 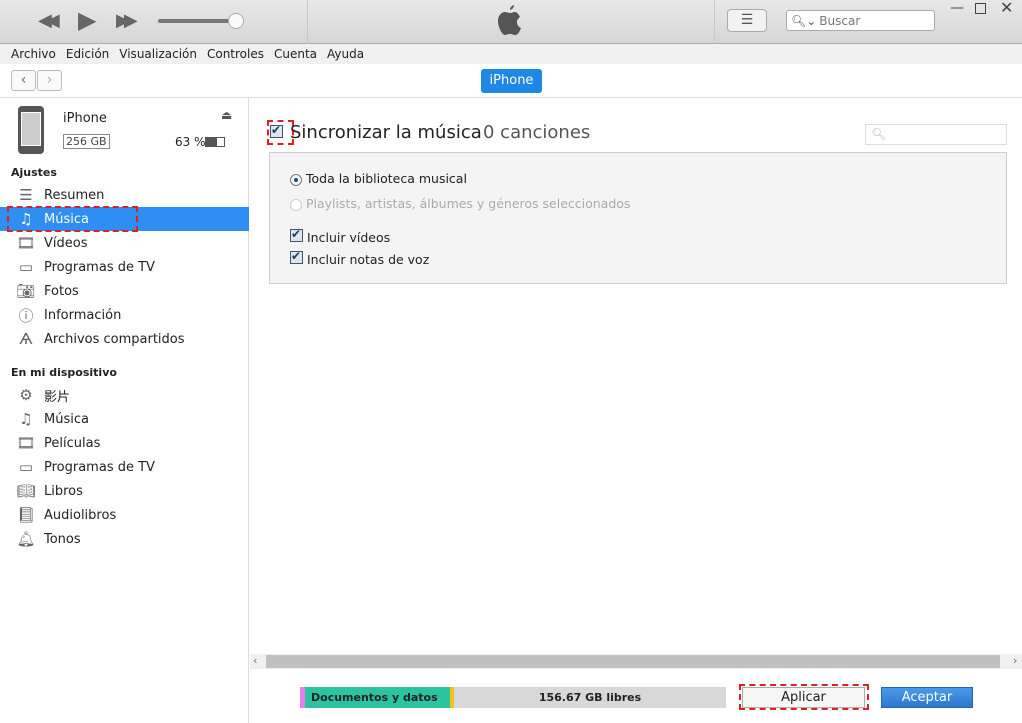 What do you see at coordinates (936, 134) in the screenshot?
I see `music-search-input: 🔍︎` at bounding box center [936, 134].